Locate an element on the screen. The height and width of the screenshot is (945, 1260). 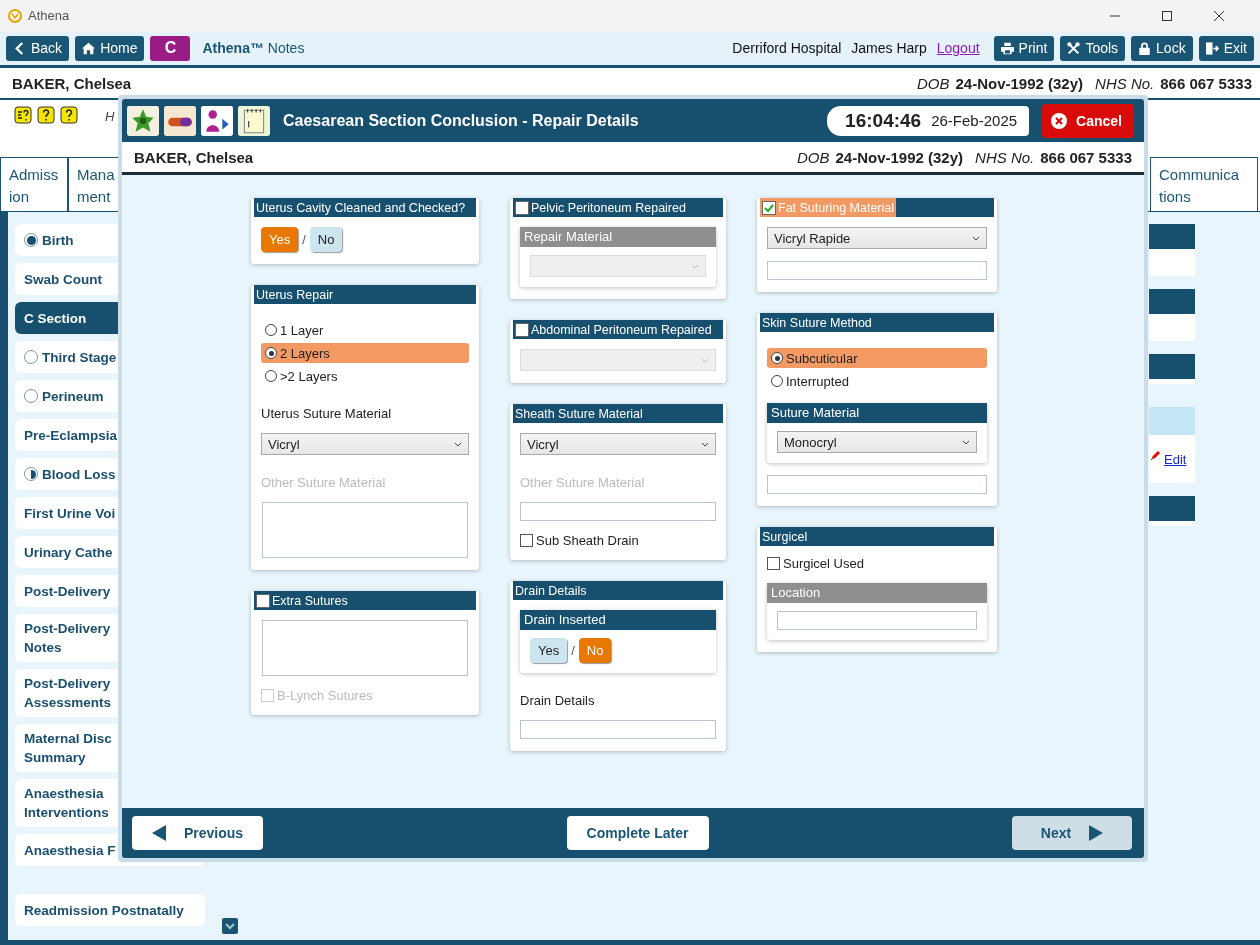
toolbar-button: Print is located at coordinates (1024, 48).